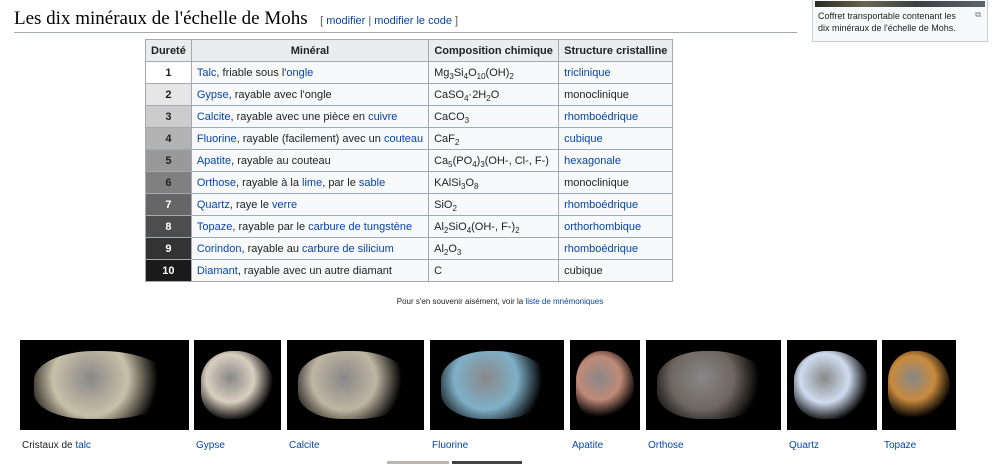 This screenshot has height=464, width=1000. Describe the element at coordinates (345, 21) in the screenshot. I see `edit-link: modifier` at that location.